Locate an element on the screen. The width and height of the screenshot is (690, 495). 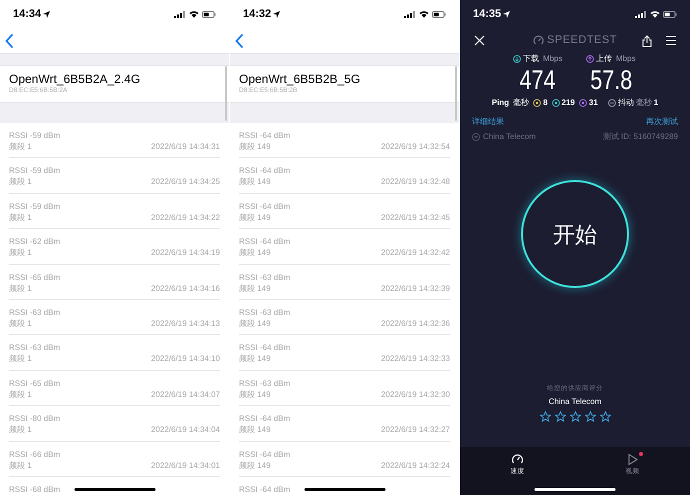
start-button: 开始 is located at coordinates (575, 234).